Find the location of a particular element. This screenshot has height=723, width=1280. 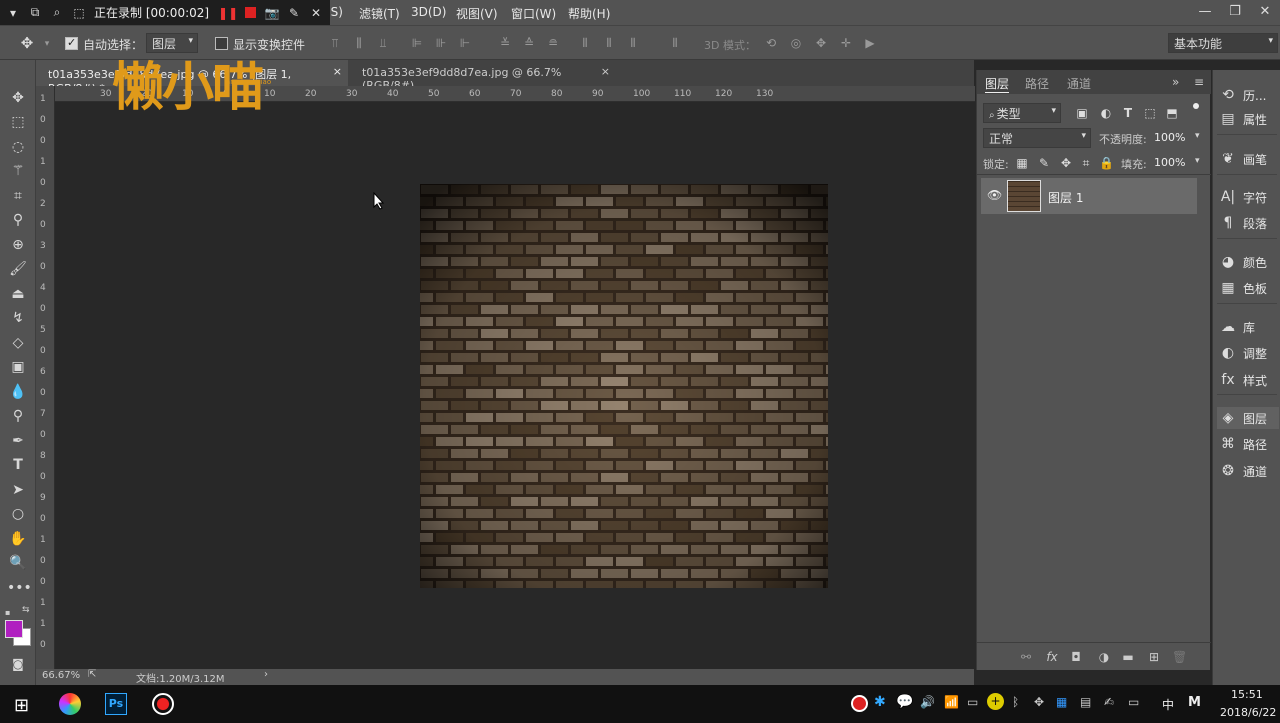

ime-indicator: 中 is located at coordinates (1168, 704).